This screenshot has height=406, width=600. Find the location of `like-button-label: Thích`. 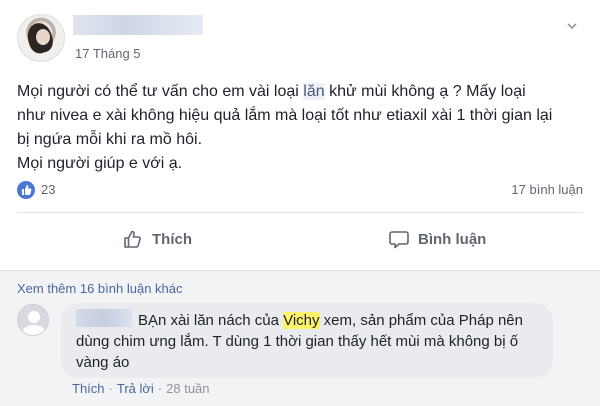

like-button-label: Thích is located at coordinates (172, 239).